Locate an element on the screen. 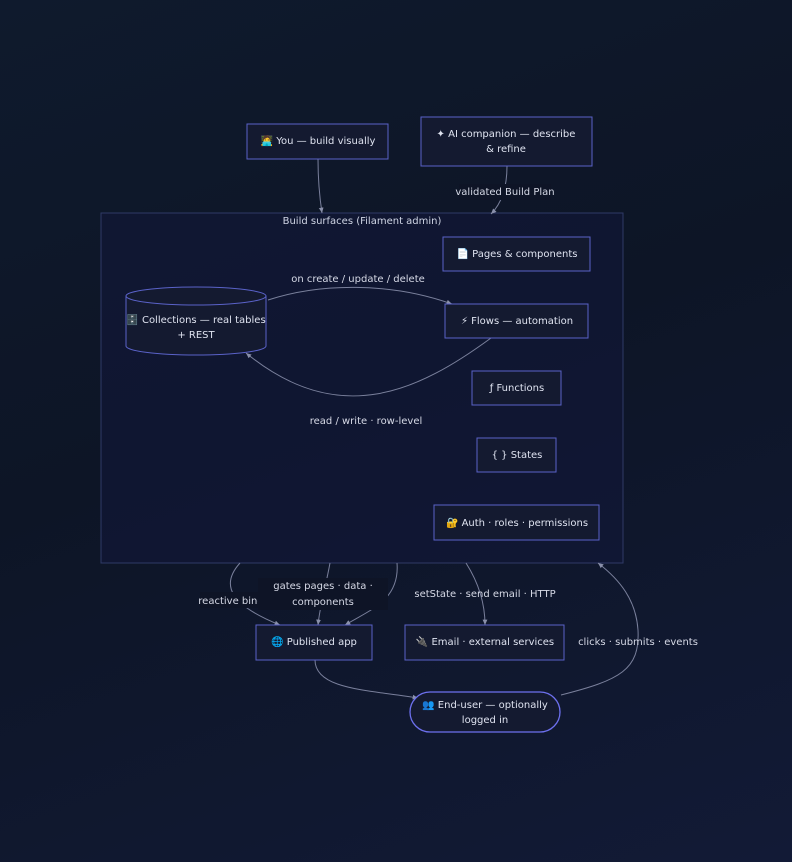  node-states-label: { } States is located at coordinates (517, 455).